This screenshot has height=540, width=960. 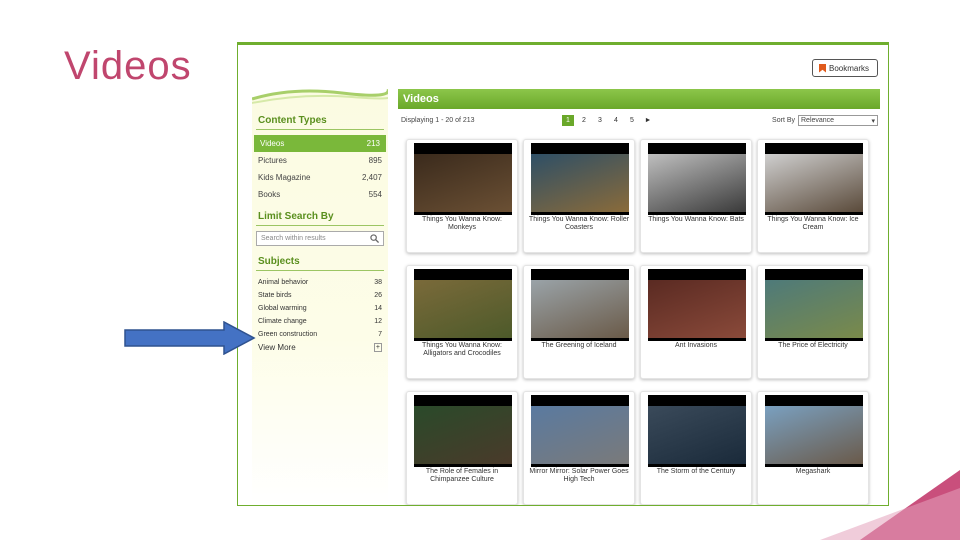 What do you see at coordinates (873, 121) in the screenshot?
I see `chevron-down-icon: ▾` at bounding box center [873, 121].